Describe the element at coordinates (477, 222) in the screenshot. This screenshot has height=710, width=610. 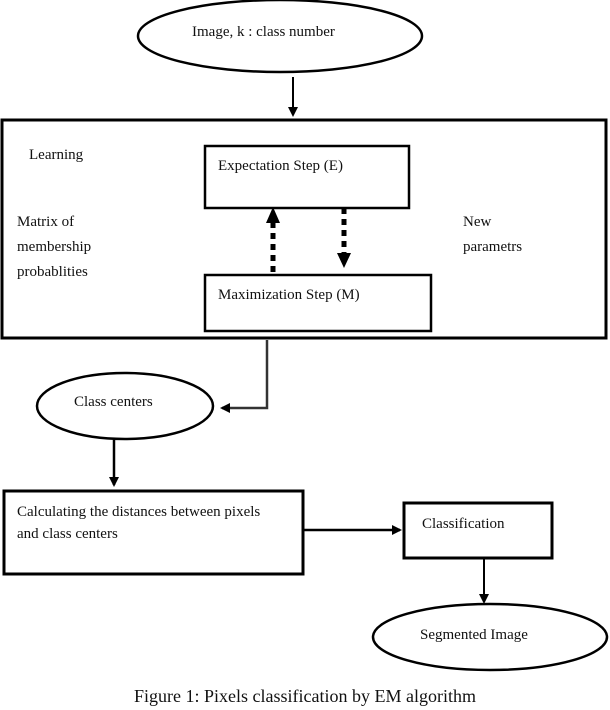
I see `right-note-line-1: New` at that location.